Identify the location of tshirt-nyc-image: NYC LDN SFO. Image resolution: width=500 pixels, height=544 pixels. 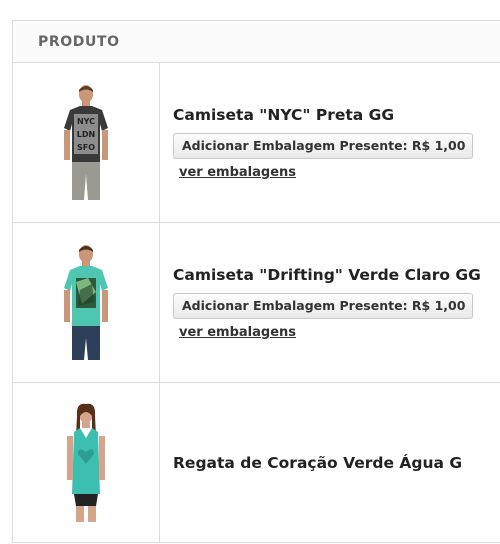
(86, 143).